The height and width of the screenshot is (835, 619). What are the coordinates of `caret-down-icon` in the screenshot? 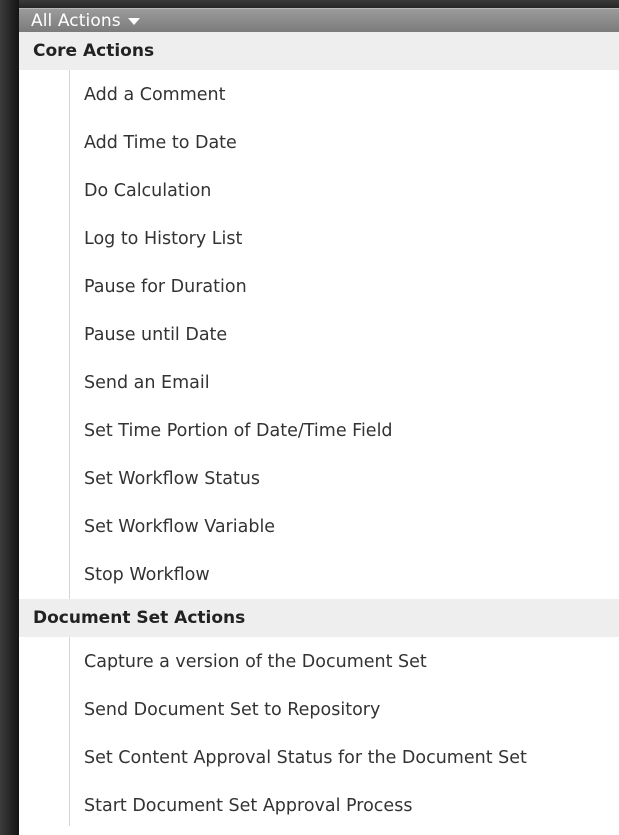 It's located at (133, 21).